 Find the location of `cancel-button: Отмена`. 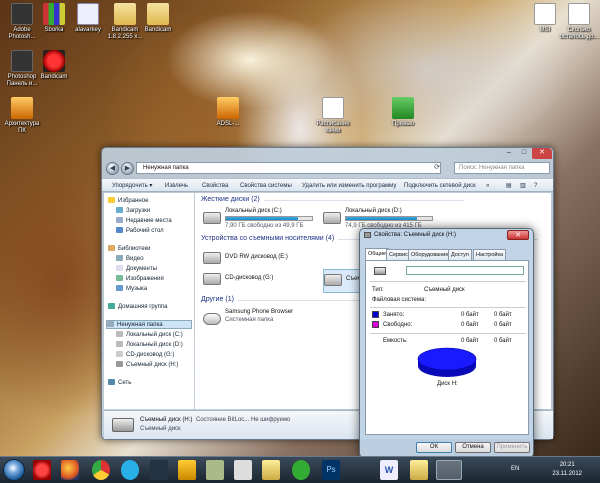

cancel-button: Отмена is located at coordinates (473, 447).